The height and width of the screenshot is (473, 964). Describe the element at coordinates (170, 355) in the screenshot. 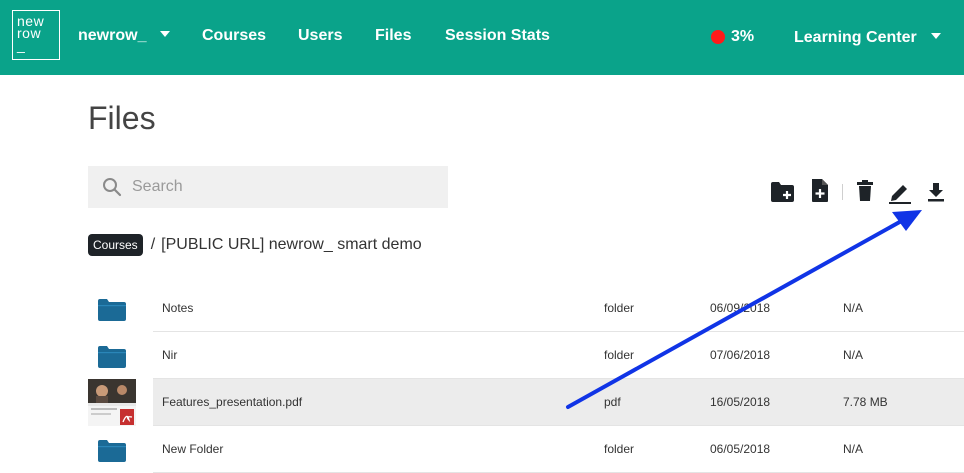

I see `file-name: Nir` at that location.